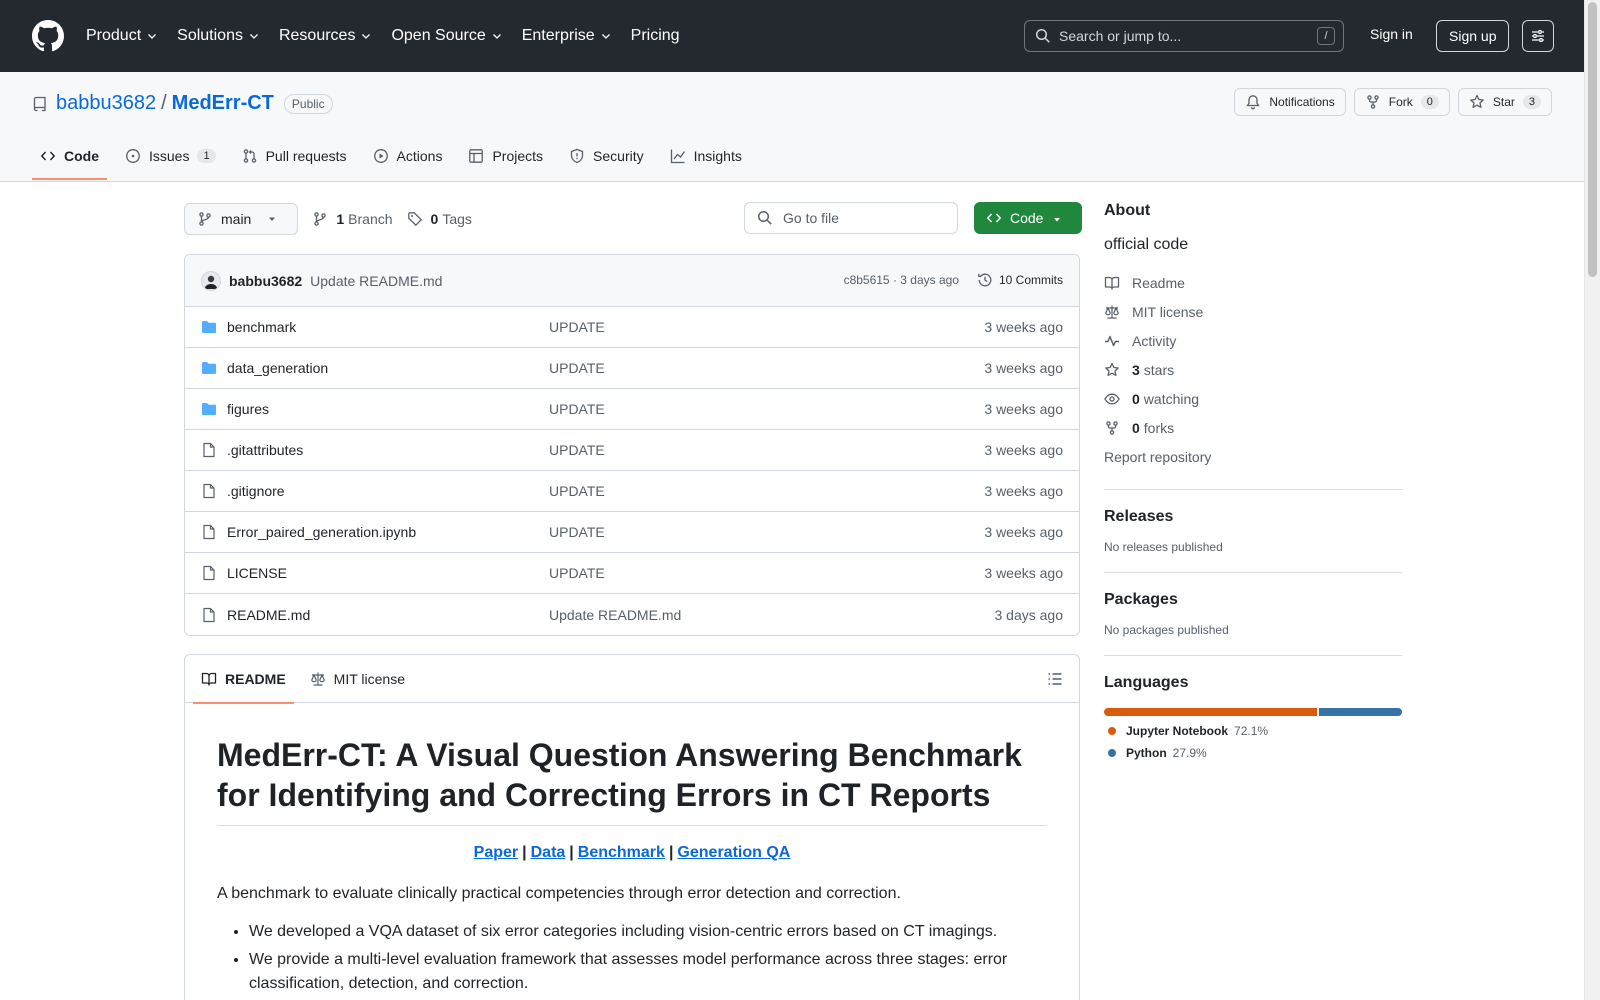 The image size is (1600, 1000). I want to click on commits-history-link: 10 Commits, so click(1020, 280).